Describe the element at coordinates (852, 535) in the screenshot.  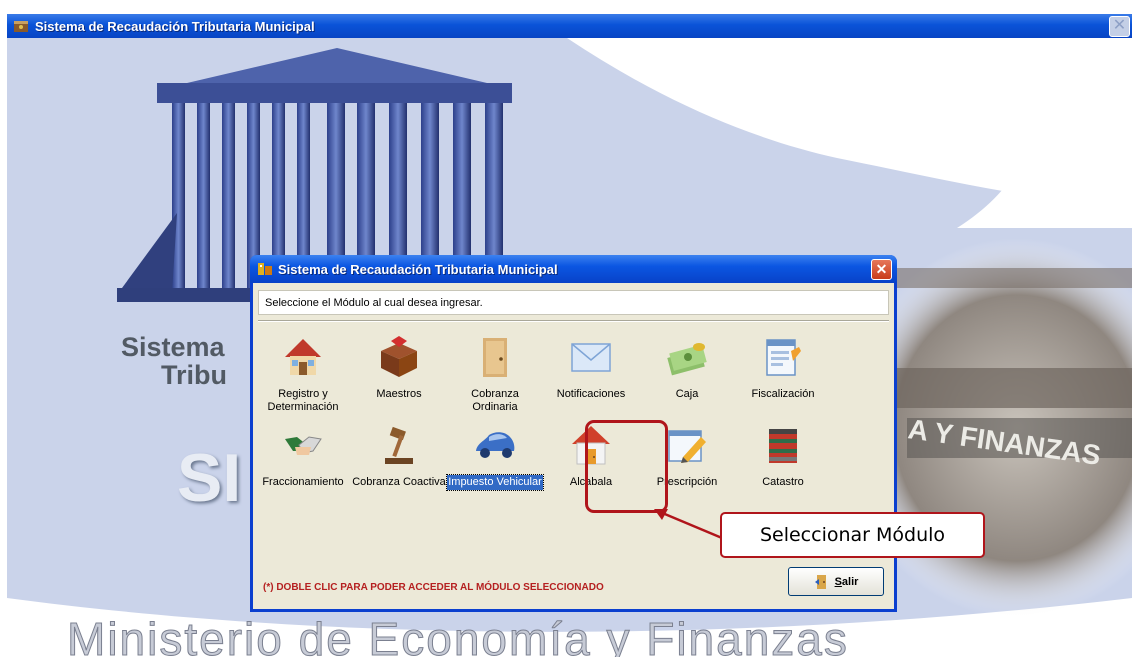
I see `callout-label: Seleccionar Módulo` at that location.